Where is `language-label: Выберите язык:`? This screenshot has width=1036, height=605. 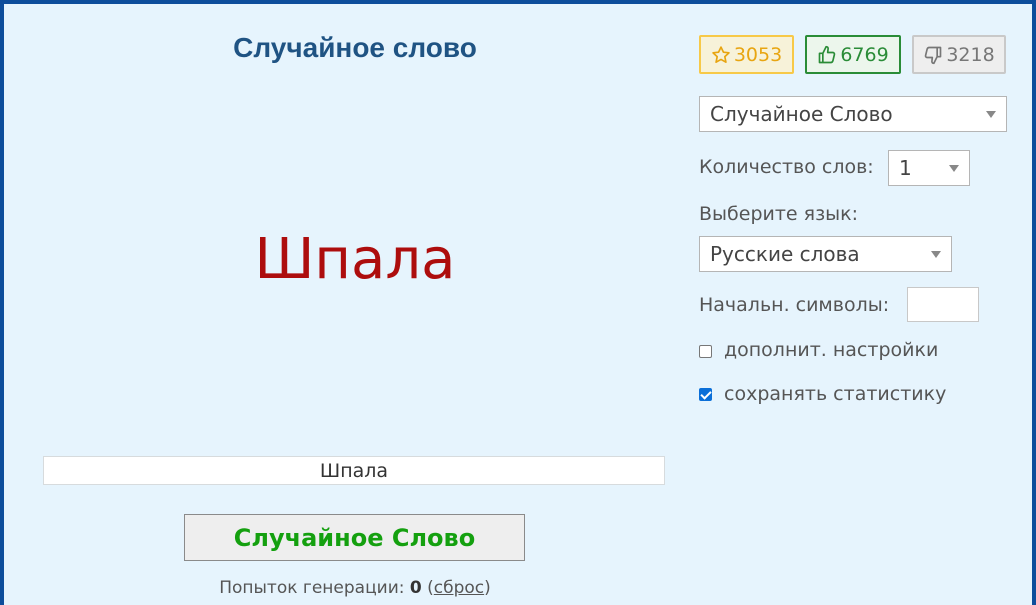 language-label: Выберите язык: is located at coordinates (779, 214).